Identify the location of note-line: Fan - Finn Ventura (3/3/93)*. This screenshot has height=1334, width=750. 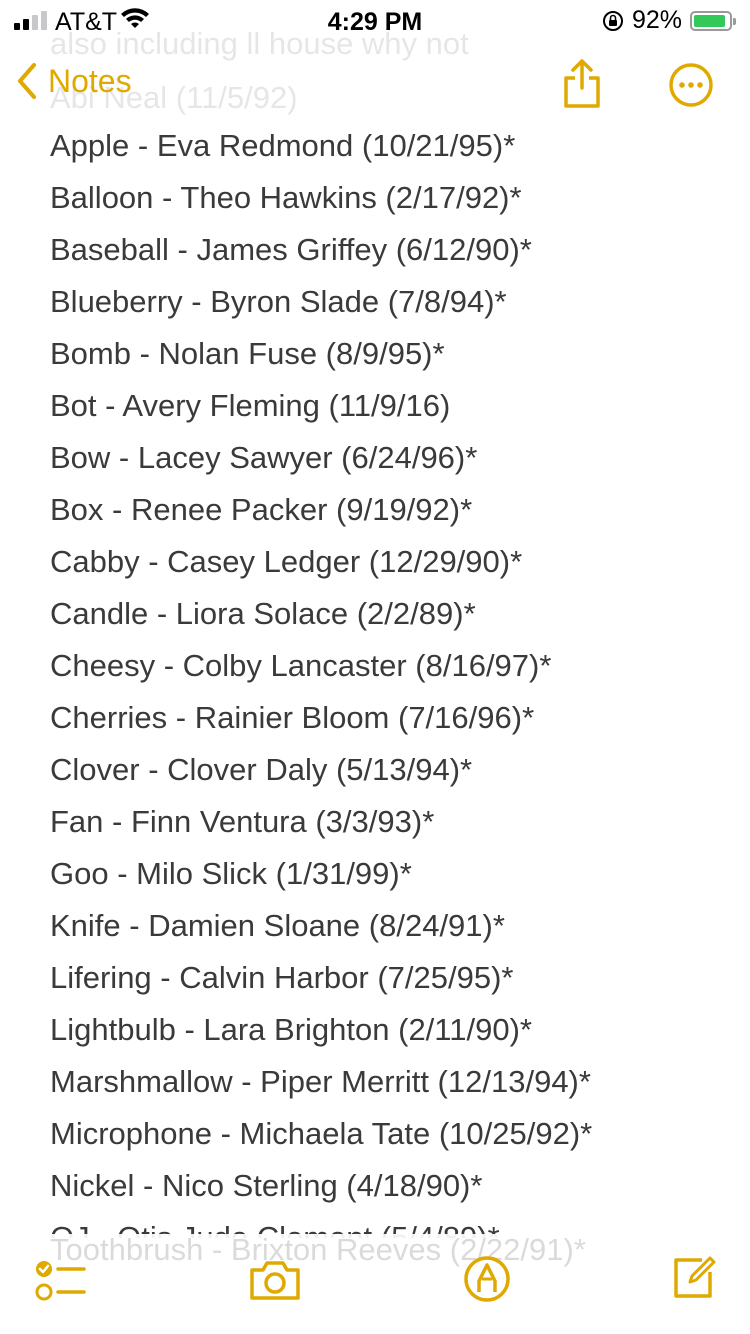
(242, 821).